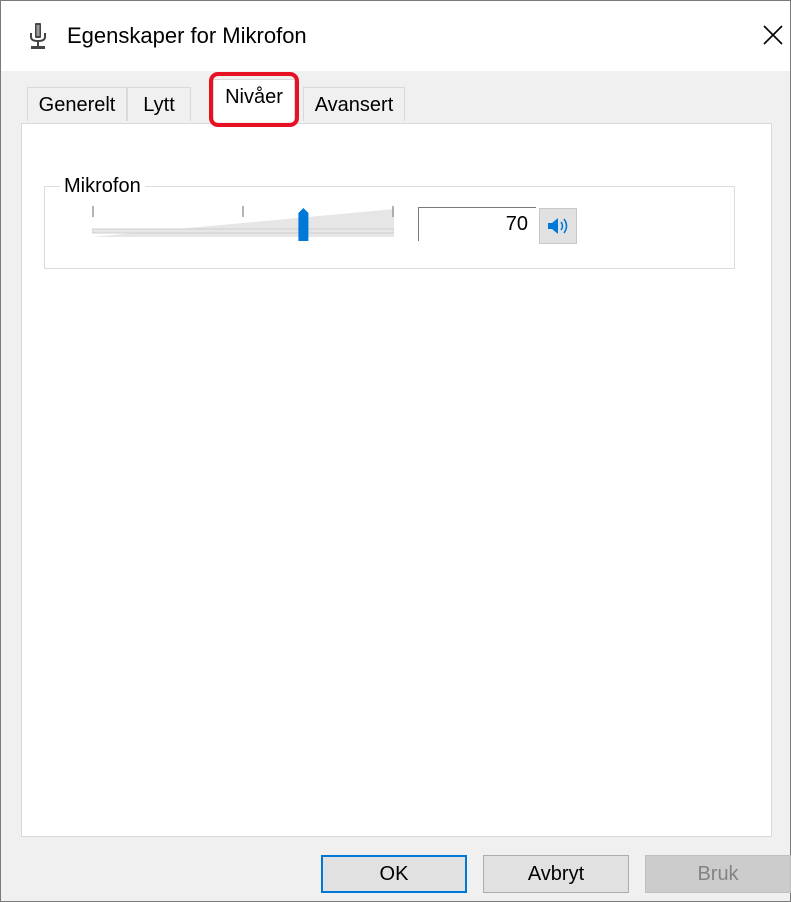 The height and width of the screenshot is (902, 791). Describe the element at coordinates (556, 874) in the screenshot. I see `cancel-button: Avbryt` at that location.